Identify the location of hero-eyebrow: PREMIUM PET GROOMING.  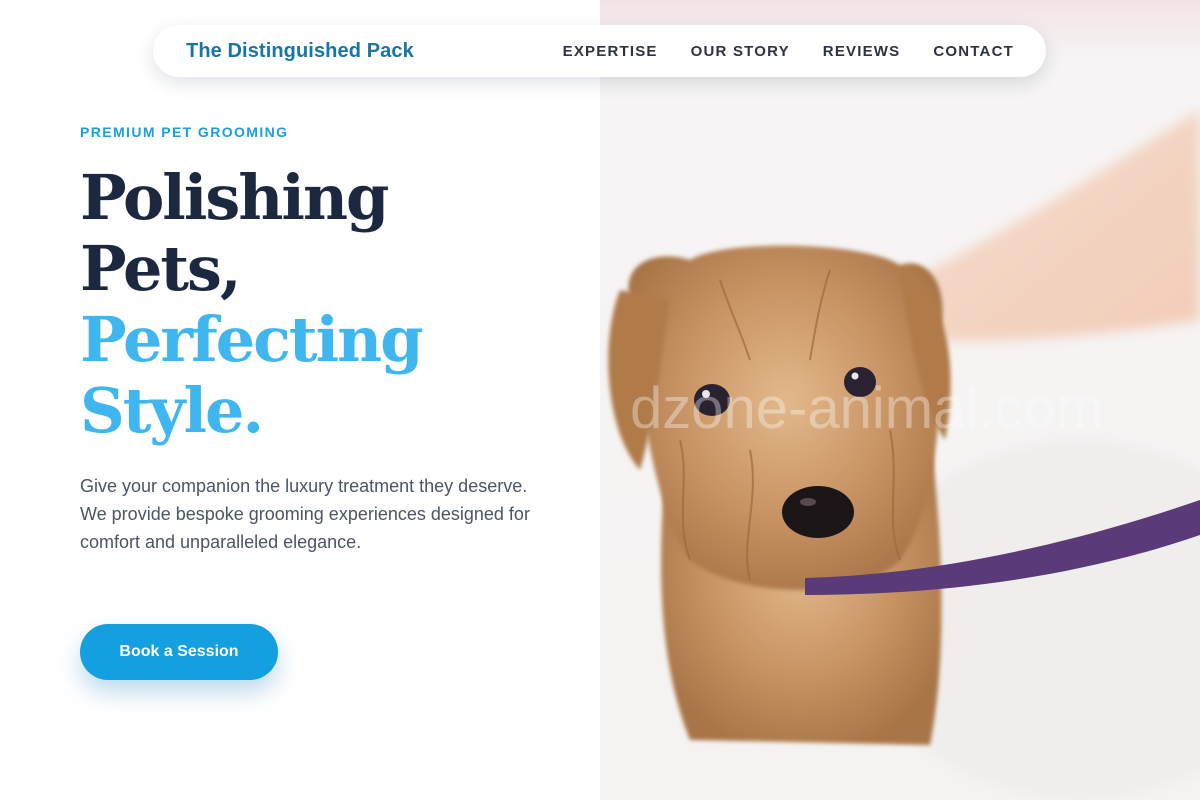
(184, 132).